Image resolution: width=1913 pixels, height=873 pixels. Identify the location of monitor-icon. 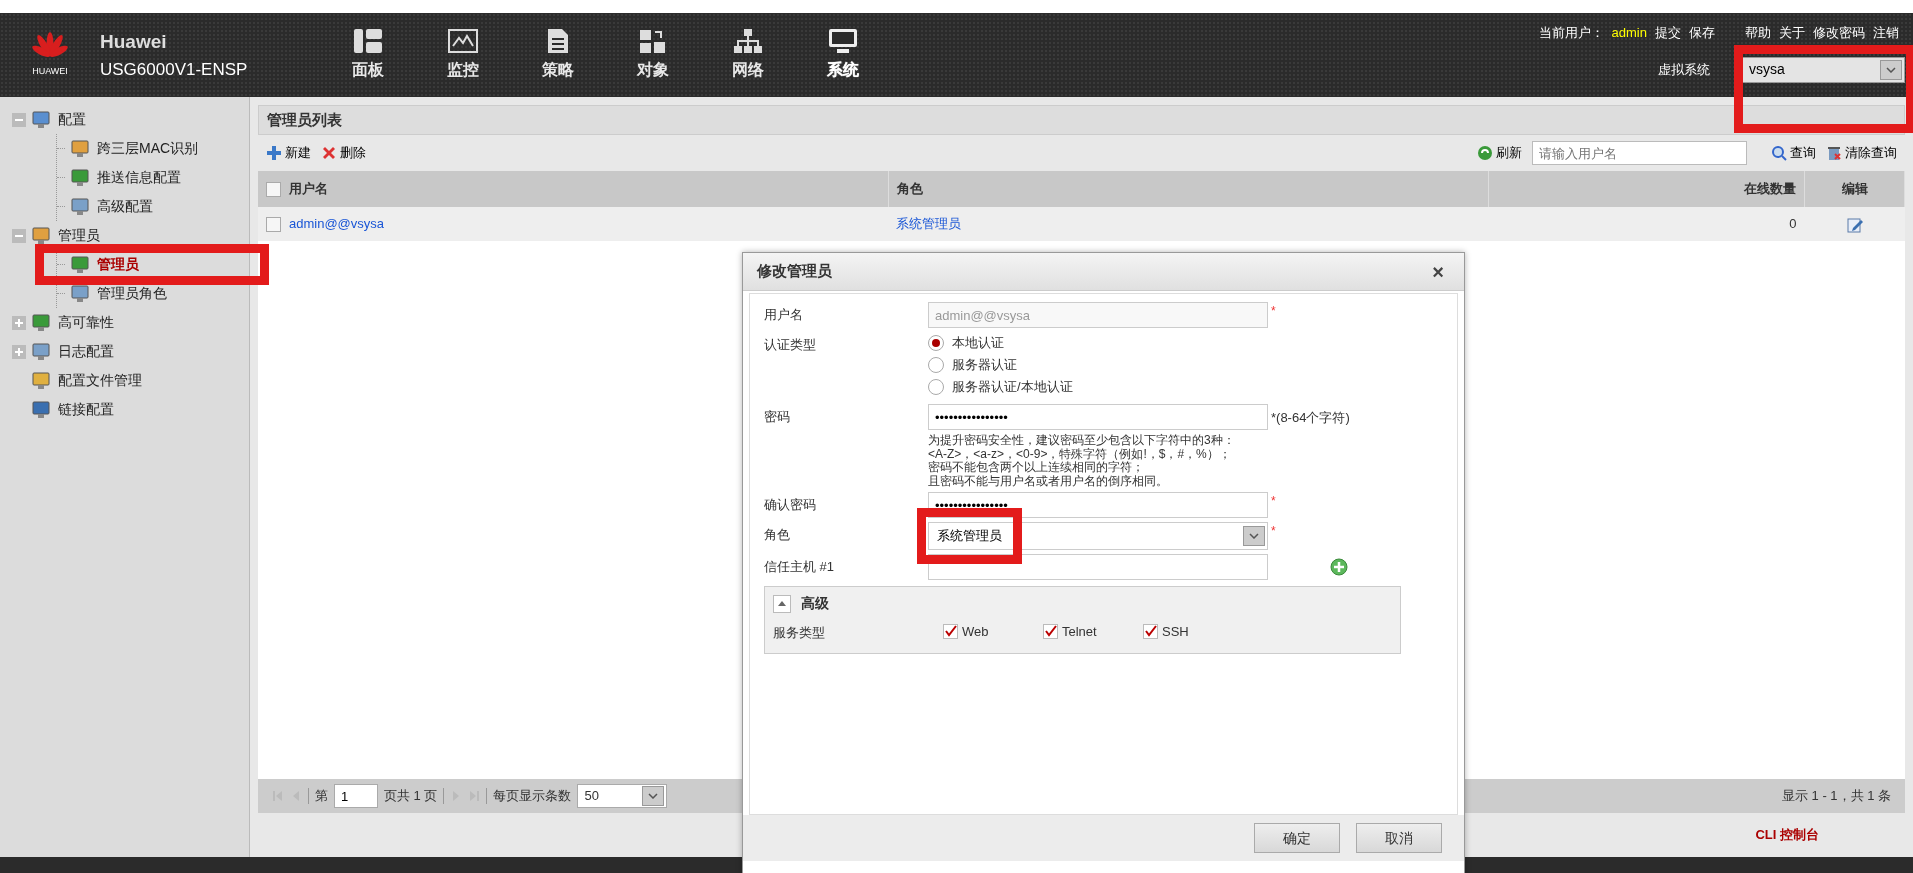
(842, 41).